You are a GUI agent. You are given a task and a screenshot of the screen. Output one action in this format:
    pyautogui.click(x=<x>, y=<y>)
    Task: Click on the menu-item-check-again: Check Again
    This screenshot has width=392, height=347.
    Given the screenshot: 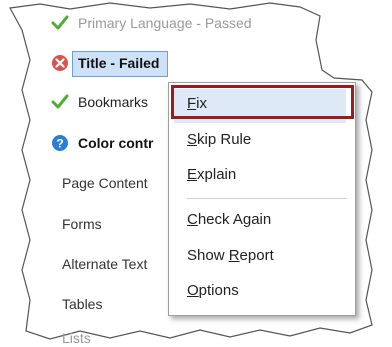 What is the action you would take?
    pyautogui.click(x=229, y=219)
    